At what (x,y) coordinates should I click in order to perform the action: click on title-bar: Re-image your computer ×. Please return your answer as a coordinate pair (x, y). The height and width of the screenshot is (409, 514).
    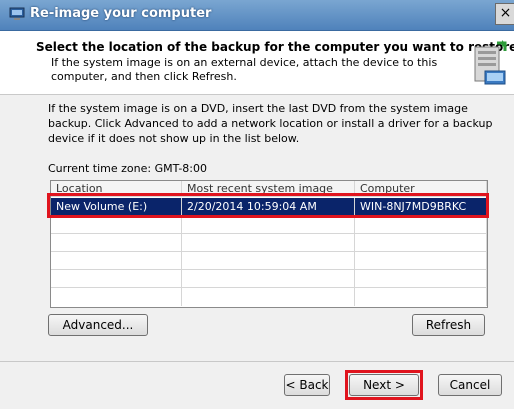
    Looking at the image, I should click on (257, 15).